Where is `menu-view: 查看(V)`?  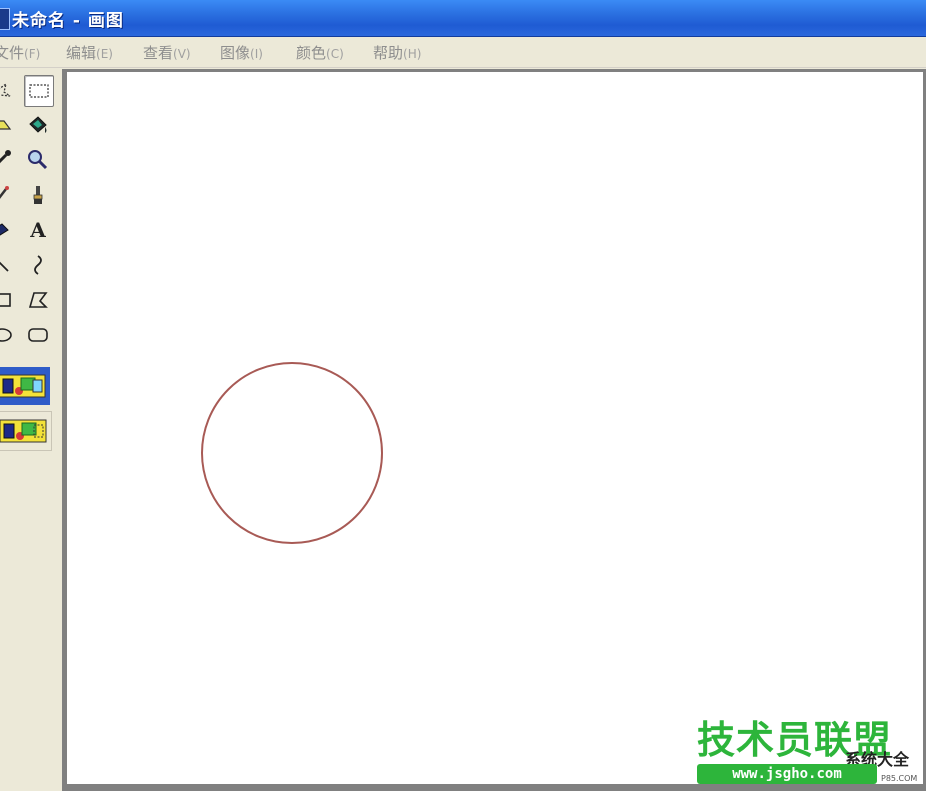 menu-view: 查看(V) is located at coordinates (167, 52).